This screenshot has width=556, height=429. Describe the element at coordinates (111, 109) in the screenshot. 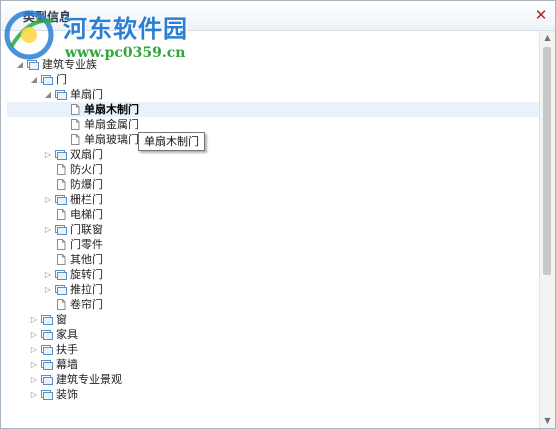

I see `tree-node-label: 单扇木制门` at that location.